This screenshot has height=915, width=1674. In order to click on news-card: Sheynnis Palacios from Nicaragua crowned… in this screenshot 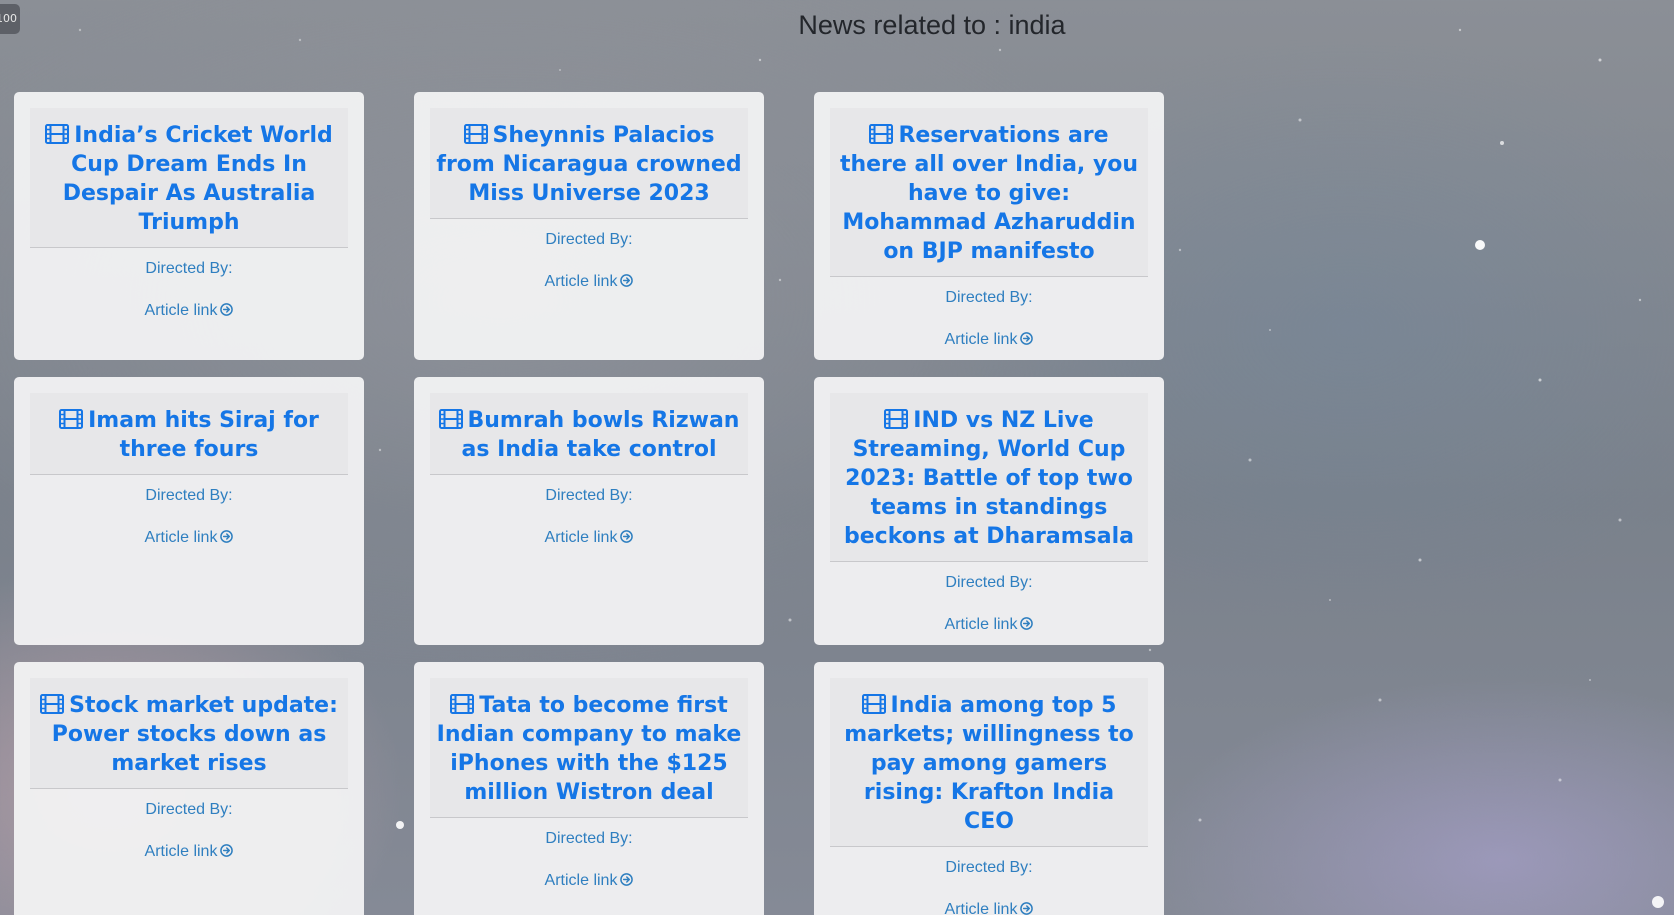, I will do `click(589, 226)`.